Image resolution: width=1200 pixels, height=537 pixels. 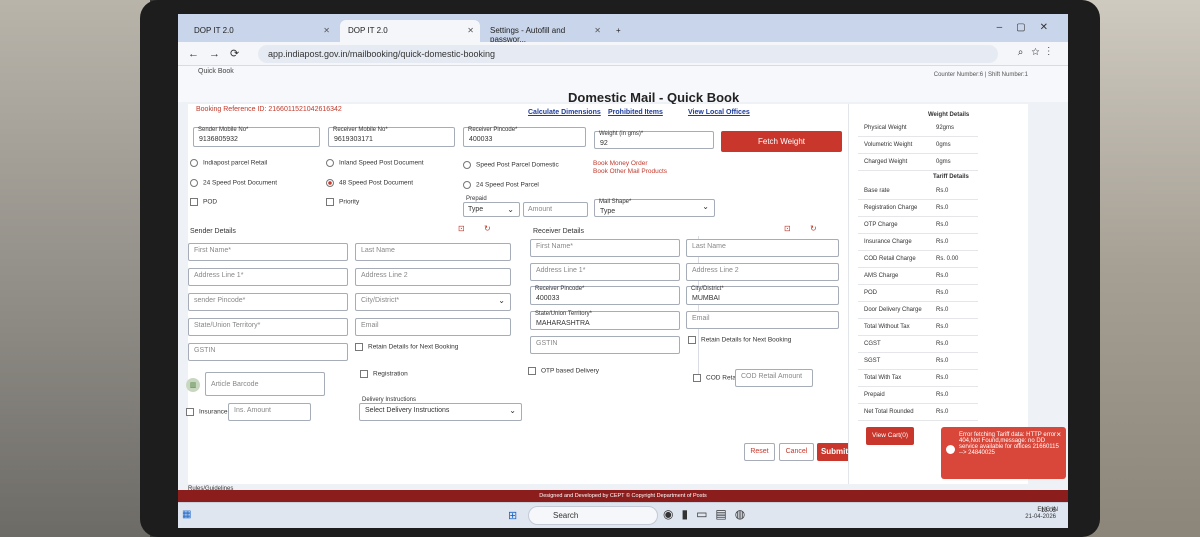 What do you see at coordinates (207, 412) in the screenshot?
I see `insurance-checkbox: Insurance` at bounding box center [207, 412].